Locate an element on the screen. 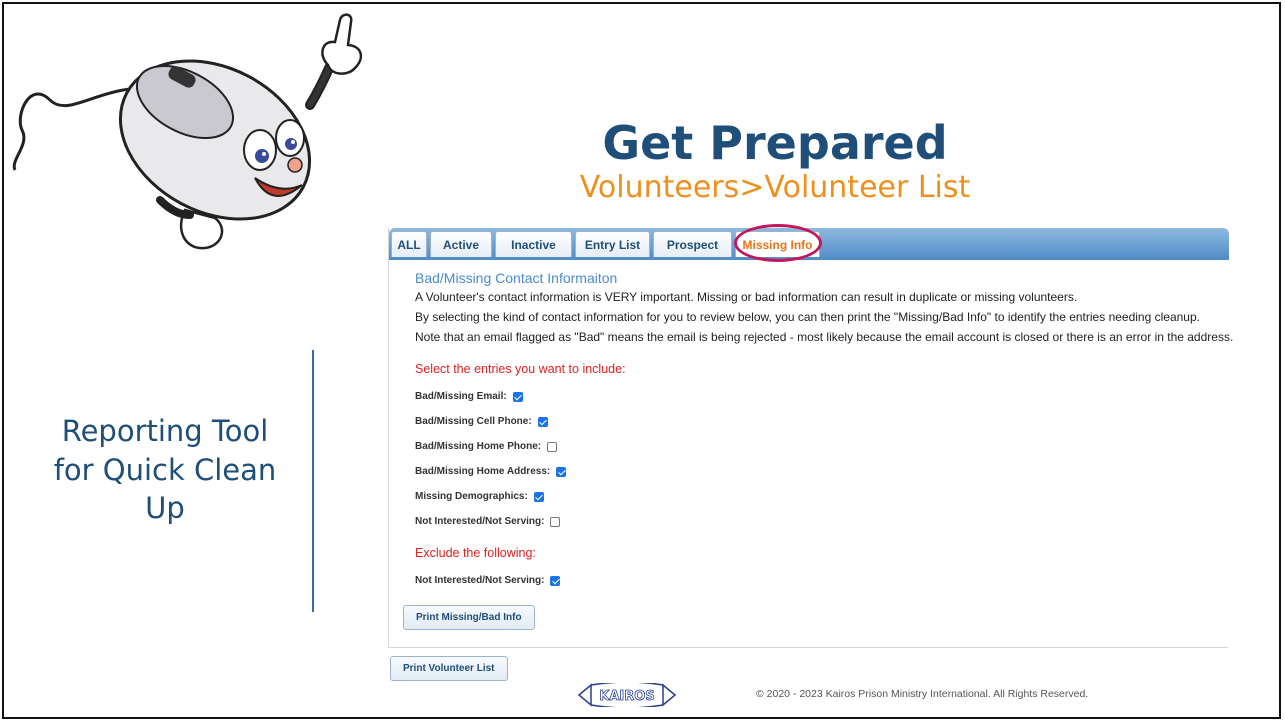 Image resolution: width=1285 pixels, height=721 pixels. checkbox-bad-missing-email is located at coordinates (517, 396).